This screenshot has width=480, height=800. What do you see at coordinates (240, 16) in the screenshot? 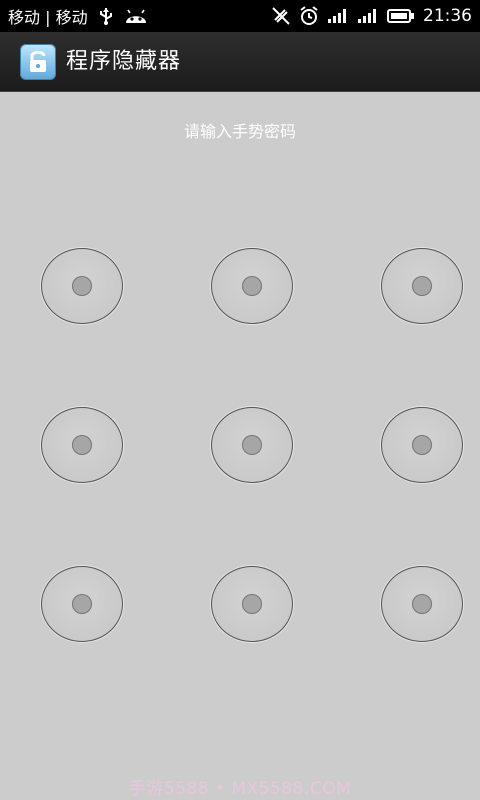
I see `status-bar: 移动 | 移动 21:36` at bounding box center [240, 16].